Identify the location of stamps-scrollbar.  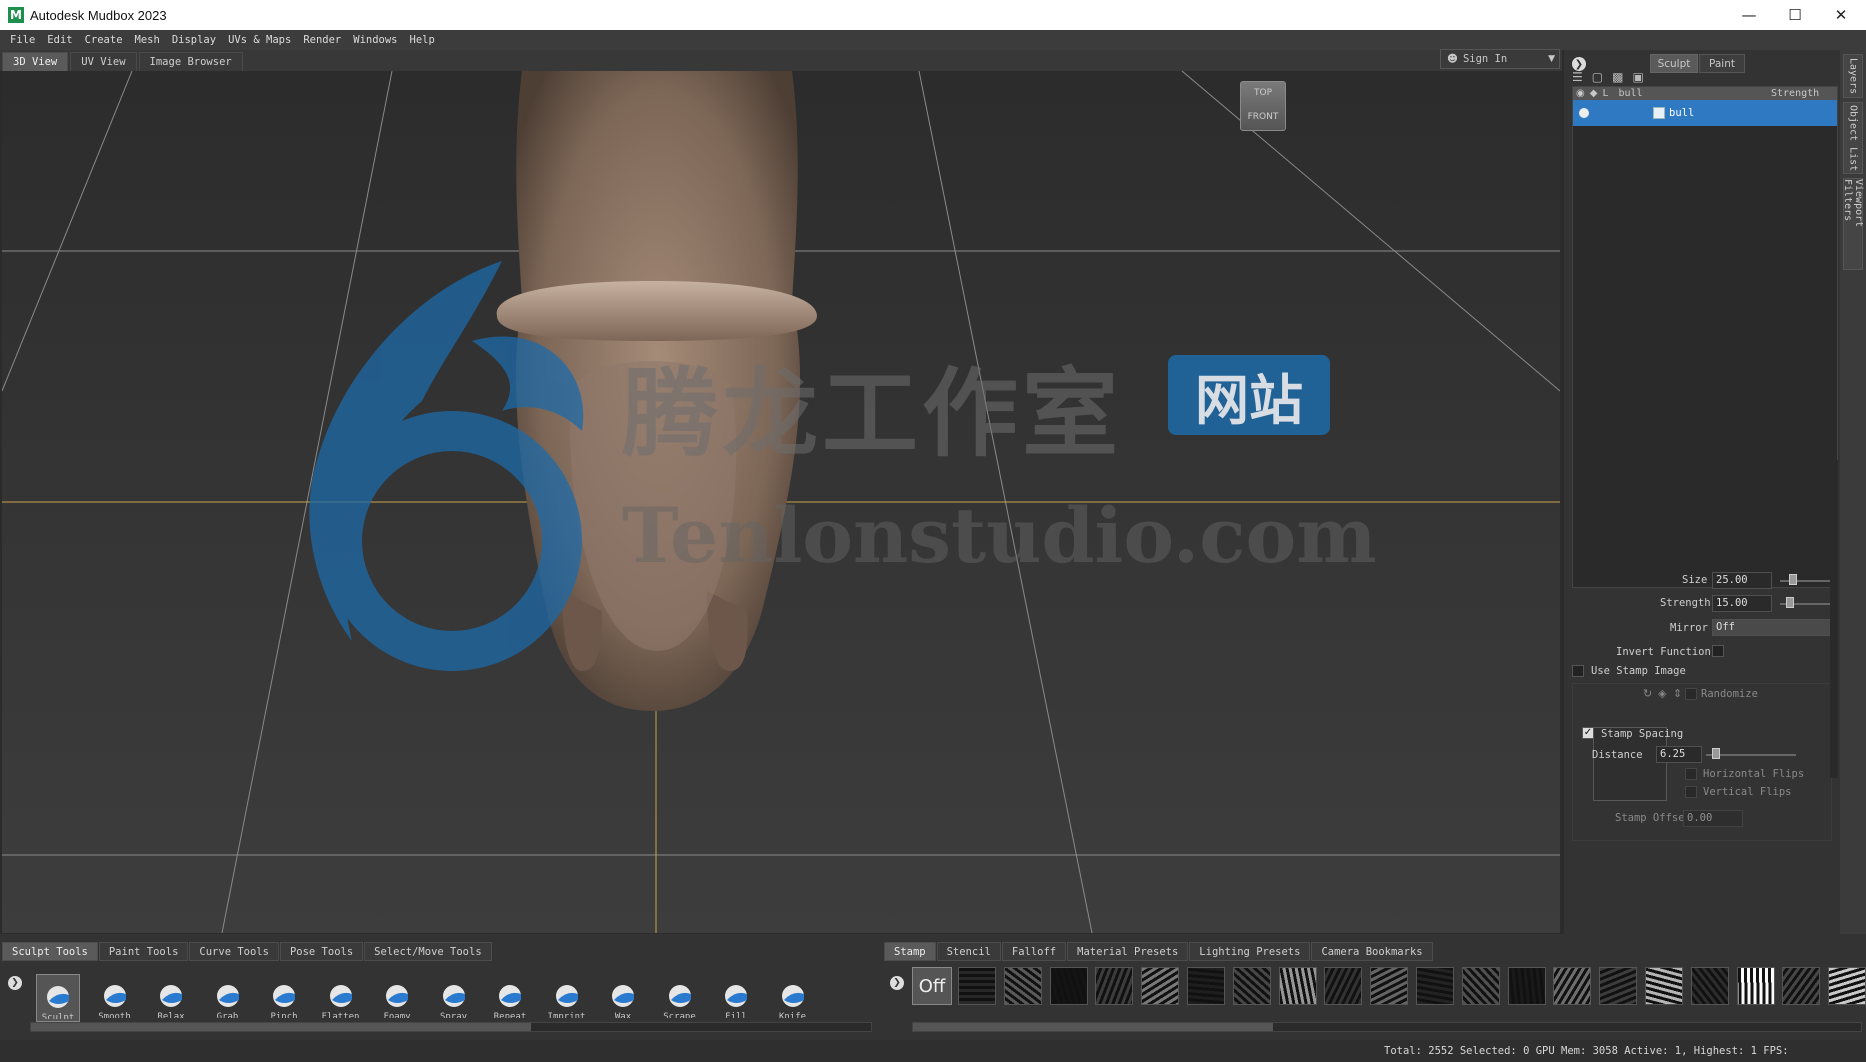
(1387, 1027).